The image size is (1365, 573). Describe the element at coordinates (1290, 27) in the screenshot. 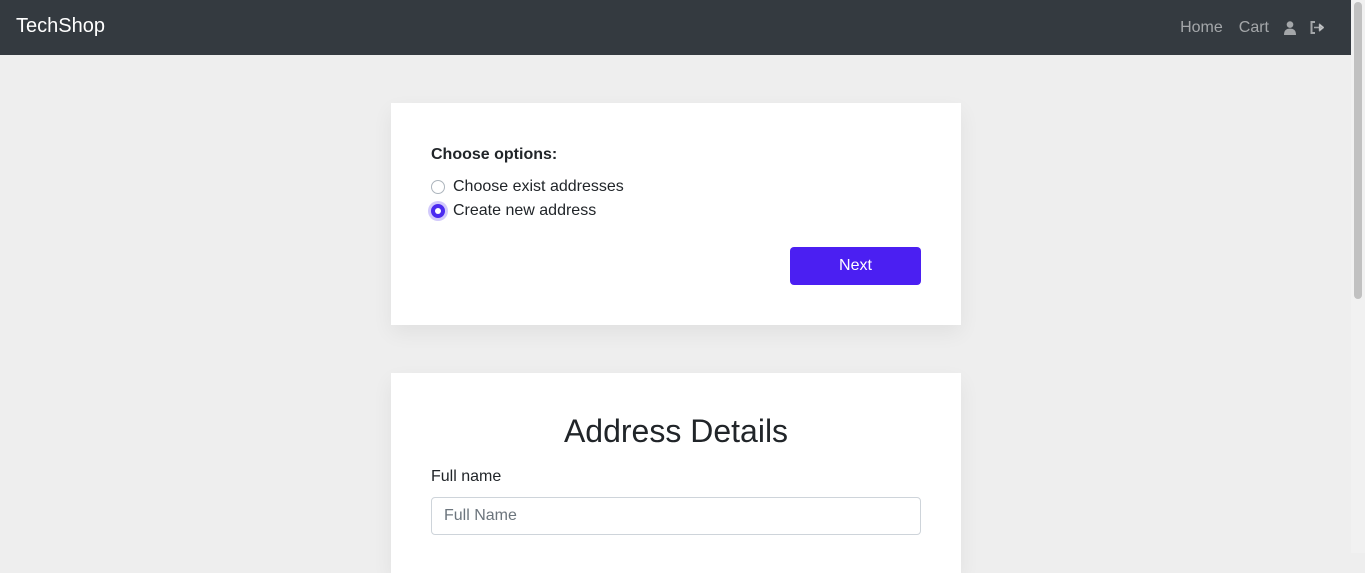

I see `user-icon` at that location.